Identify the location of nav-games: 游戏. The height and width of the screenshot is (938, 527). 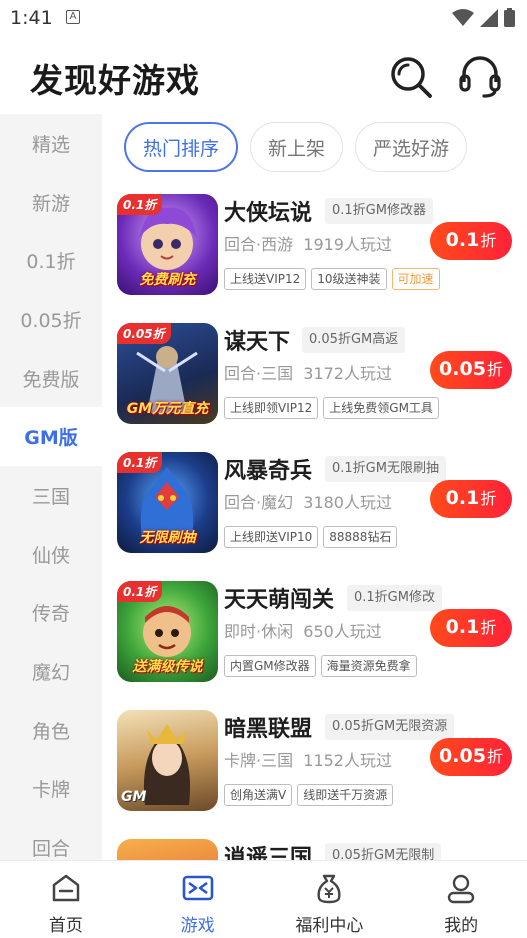
(198, 899).